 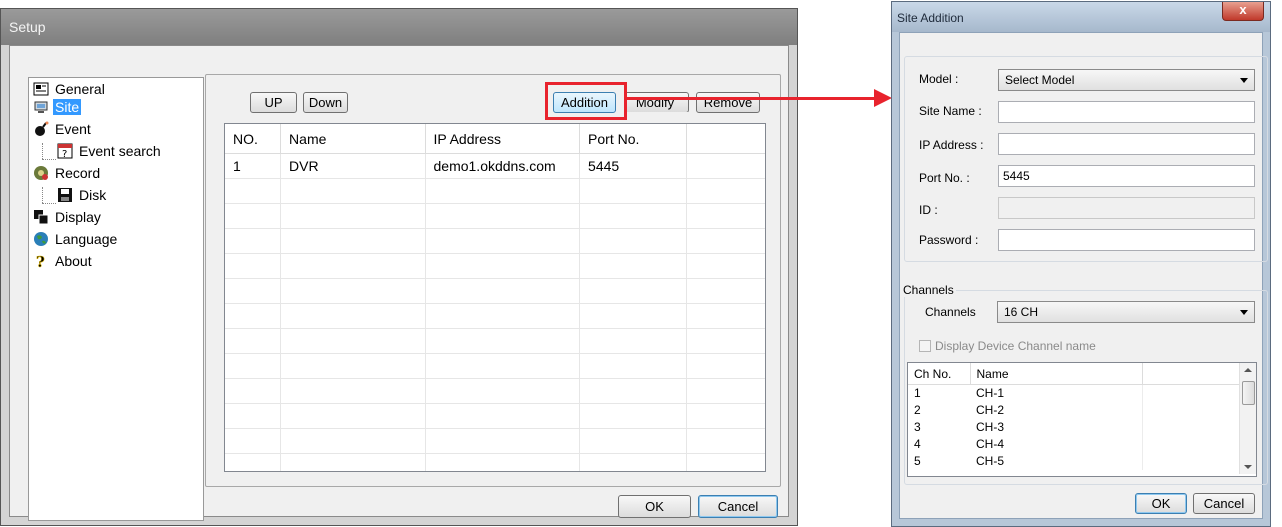 I want to click on scroll-up-icon, so click(x=1248, y=370).